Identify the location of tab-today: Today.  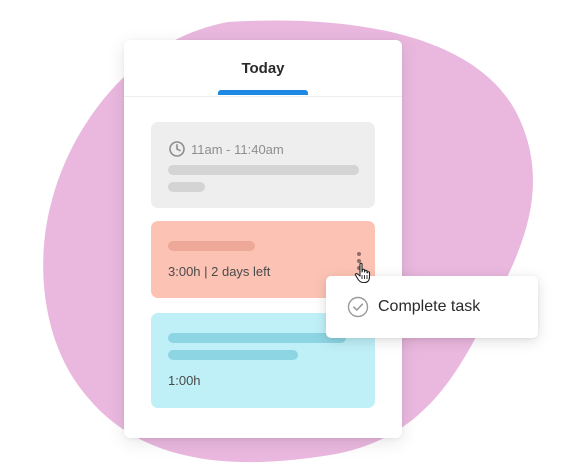
(263, 68).